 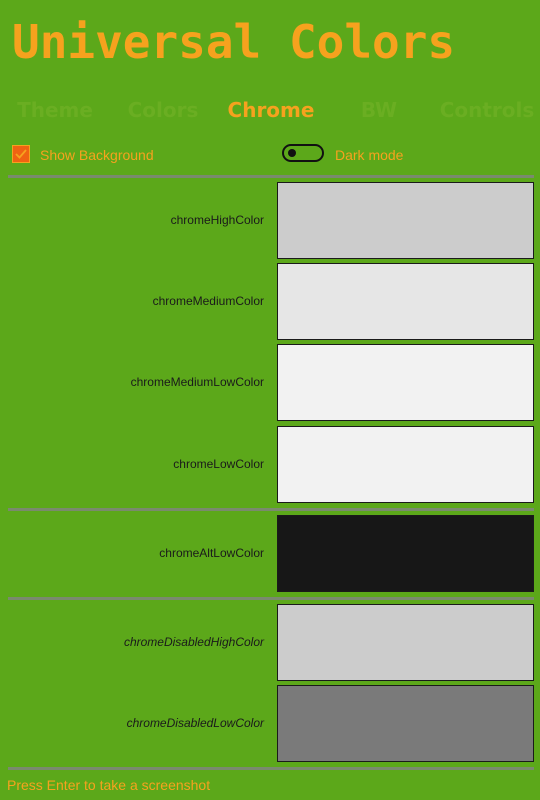 I want to click on show-background-checkbox, so click(x=21, y=154).